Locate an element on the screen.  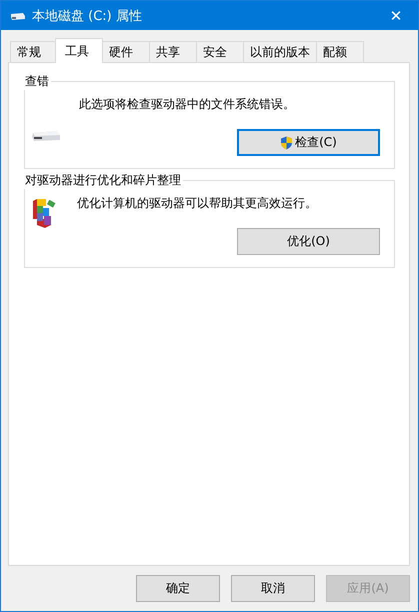
action-button: 优化(O) is located at coordinates (308, 241).